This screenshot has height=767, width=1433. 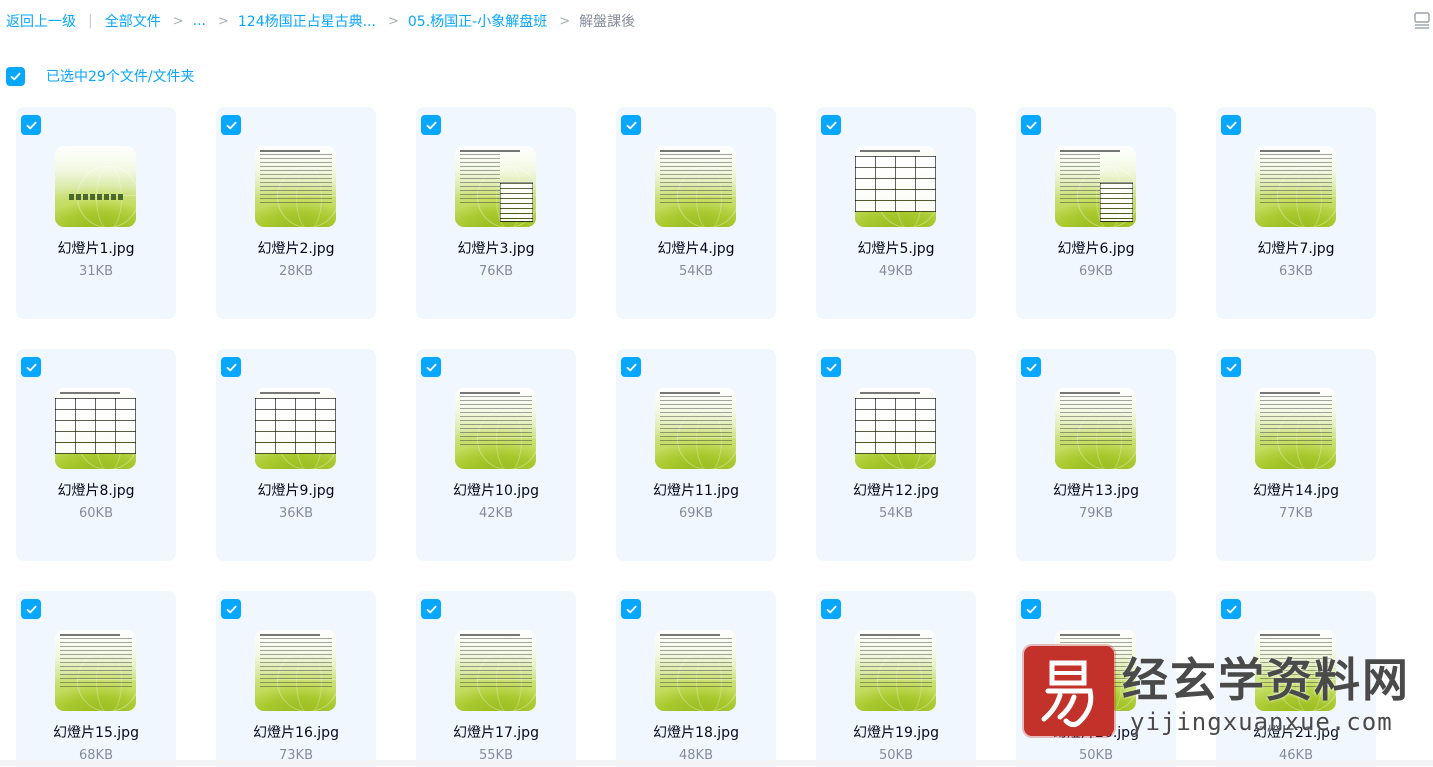 I want to click on file-card: 幻燈片13.jpg 79KB, so click(x=1096, y=455).